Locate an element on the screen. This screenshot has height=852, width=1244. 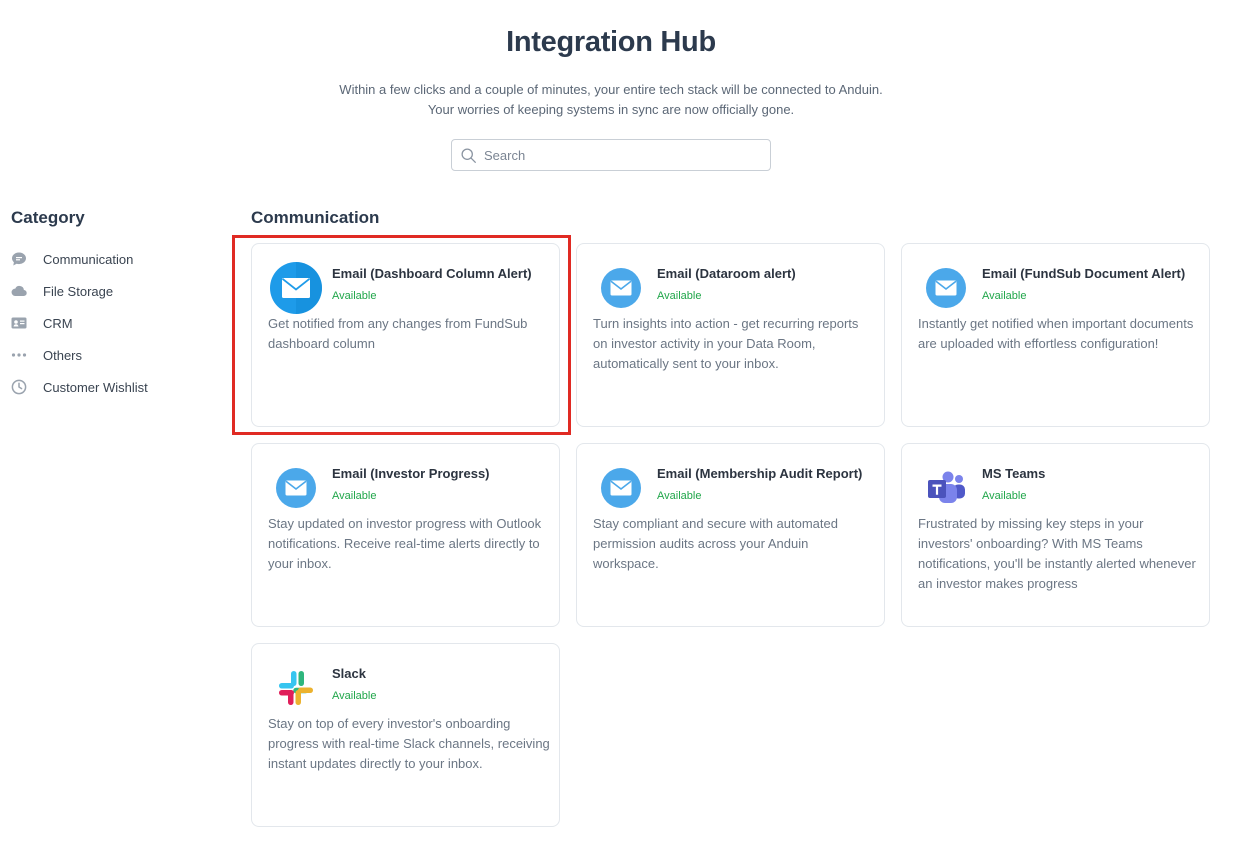
category-item-customer-wishlist: Customer Wishlist is located at coordinates (111, 387).